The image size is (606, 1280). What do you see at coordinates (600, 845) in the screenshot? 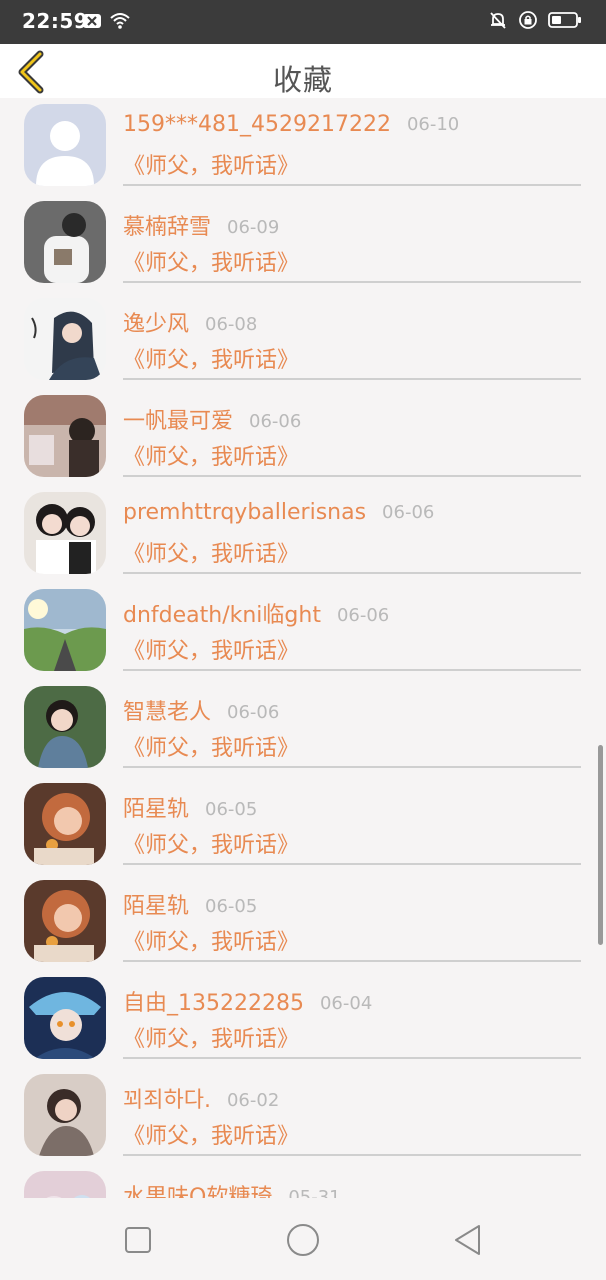
I see `scrollbar` at bounding box center [600, 845].